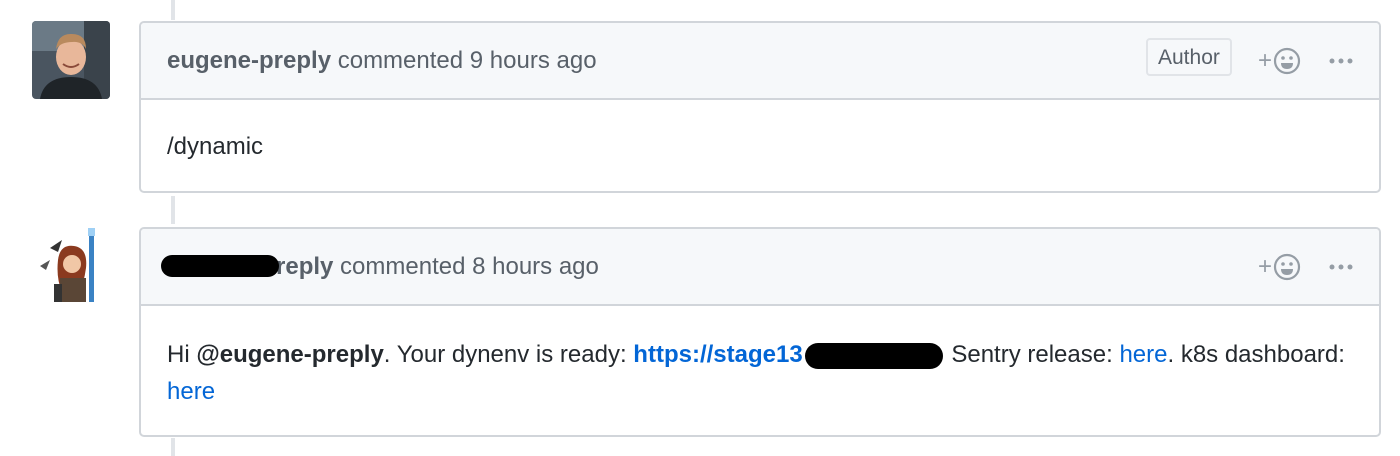 This screenshot has height=456, width=1400. What do you see at coordinates (508, 354) in the screenshot?
I see `body-text: . Your dynenv is ready:` at bounding box center [508, 354].